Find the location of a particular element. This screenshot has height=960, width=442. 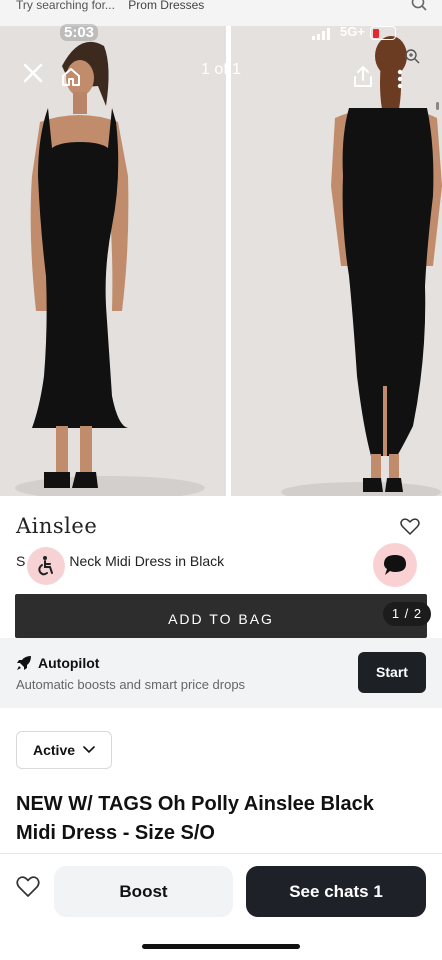

add-to-bag-button: ADD TO BAG is located at coordinates (221, 616).